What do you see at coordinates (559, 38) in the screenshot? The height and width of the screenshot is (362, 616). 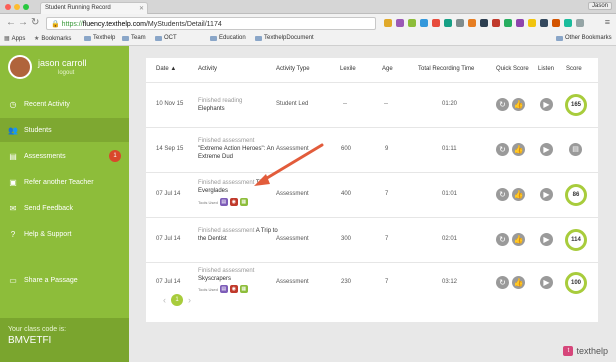 I see `folder-icon` at bounding box center [559, 38].